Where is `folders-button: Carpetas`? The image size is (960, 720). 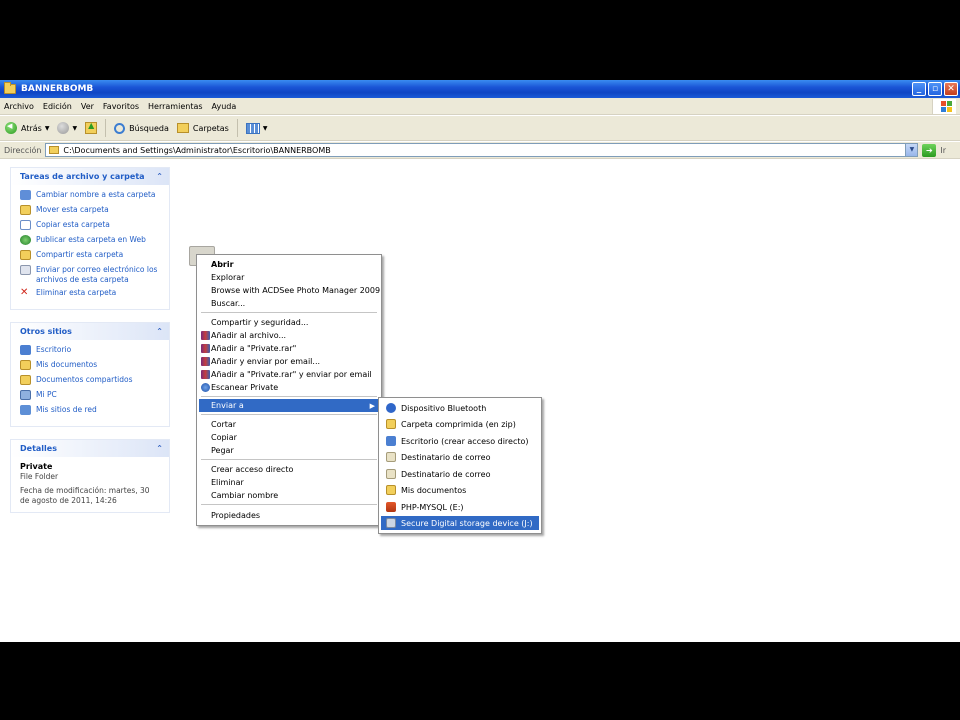
folders-button: Carpetas is located at coordinates (202, 128).